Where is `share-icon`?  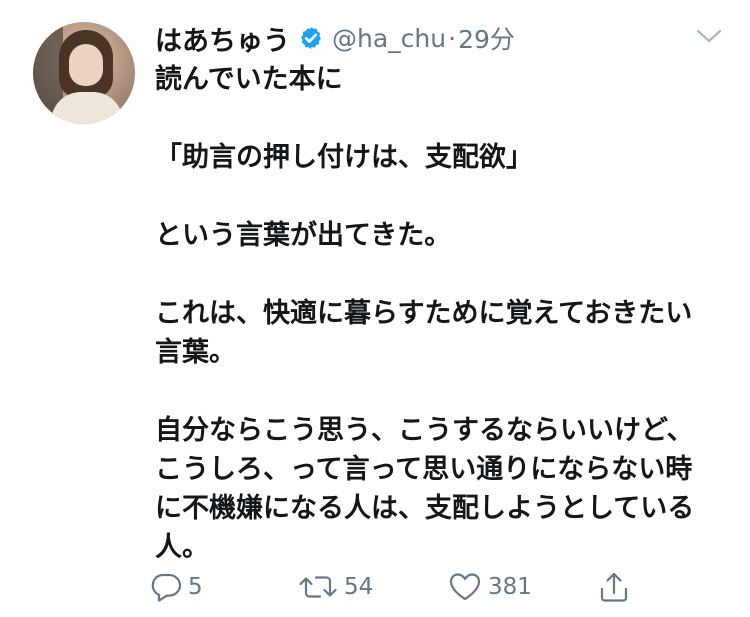 share-icon is located at coordinates (614, 587).